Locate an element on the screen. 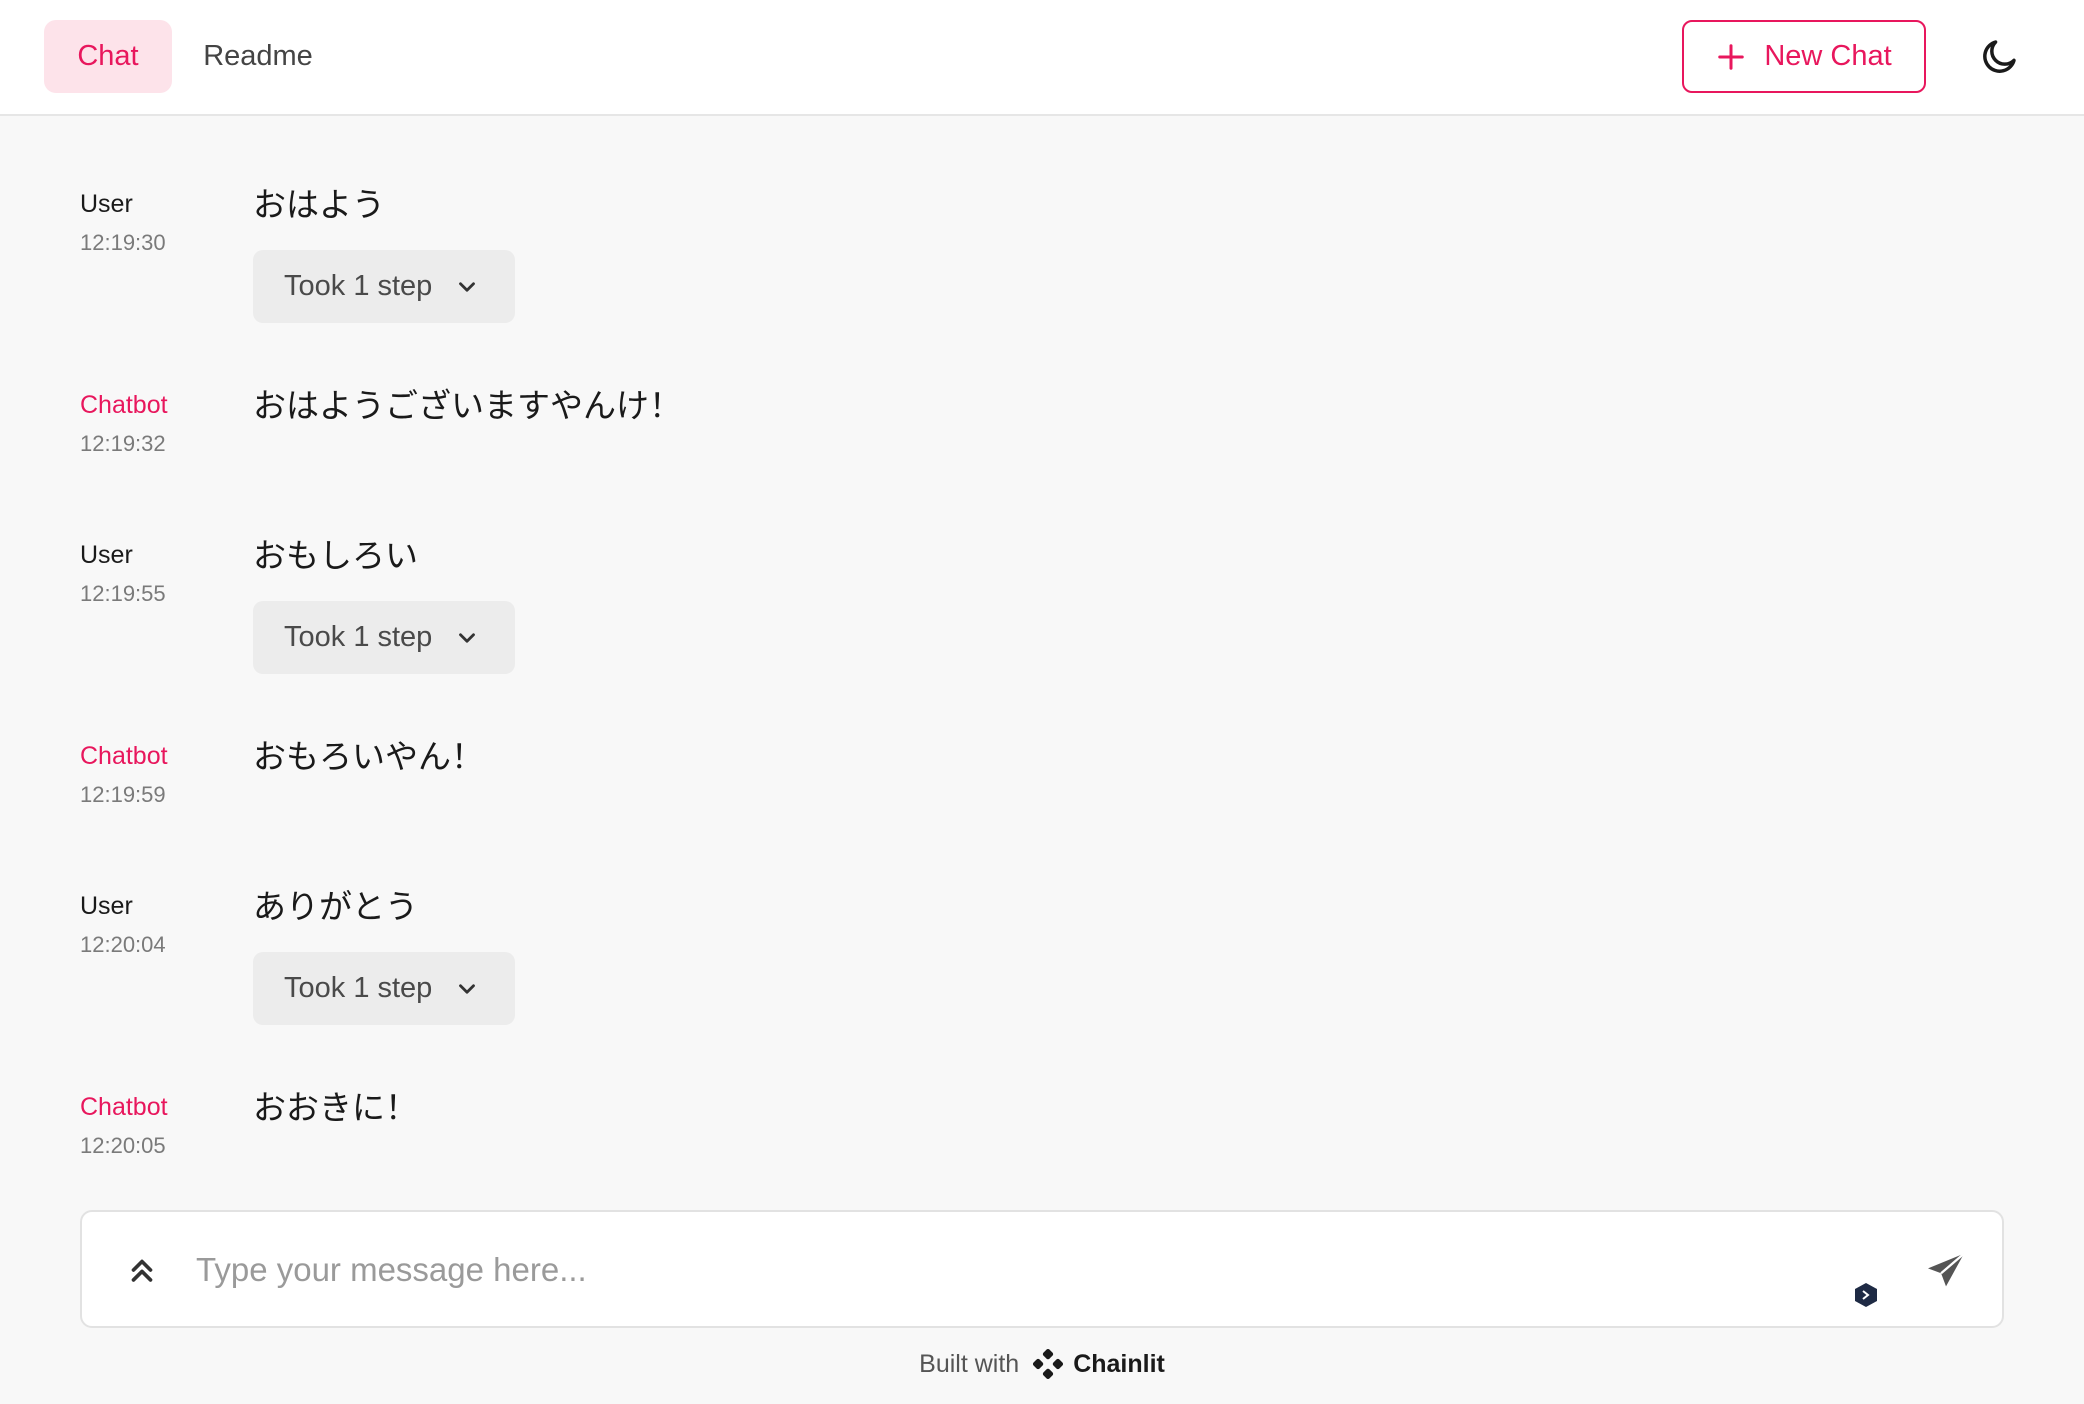 The image size is (2084, 1404). footer: Built with Chainlit is located at coordinates (1042, 1364).